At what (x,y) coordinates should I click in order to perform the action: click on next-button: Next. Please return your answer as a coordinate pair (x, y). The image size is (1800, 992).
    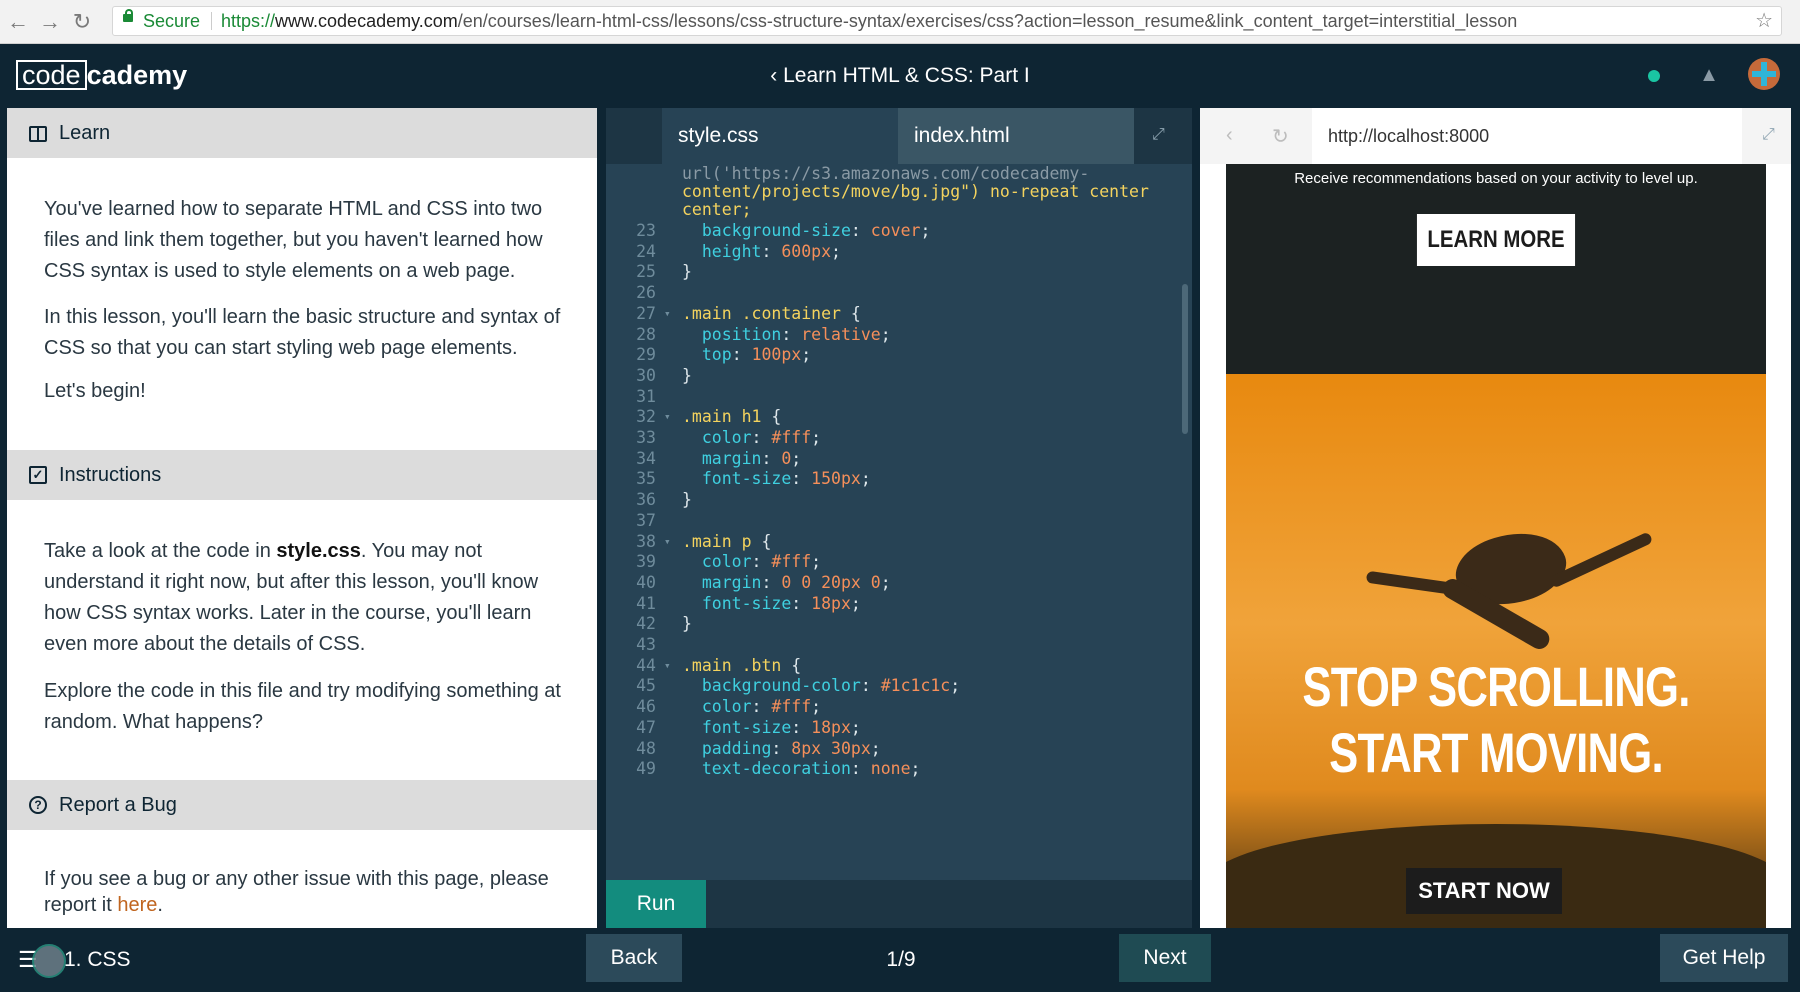
    Looking at the image, I should click on (1165, 958).